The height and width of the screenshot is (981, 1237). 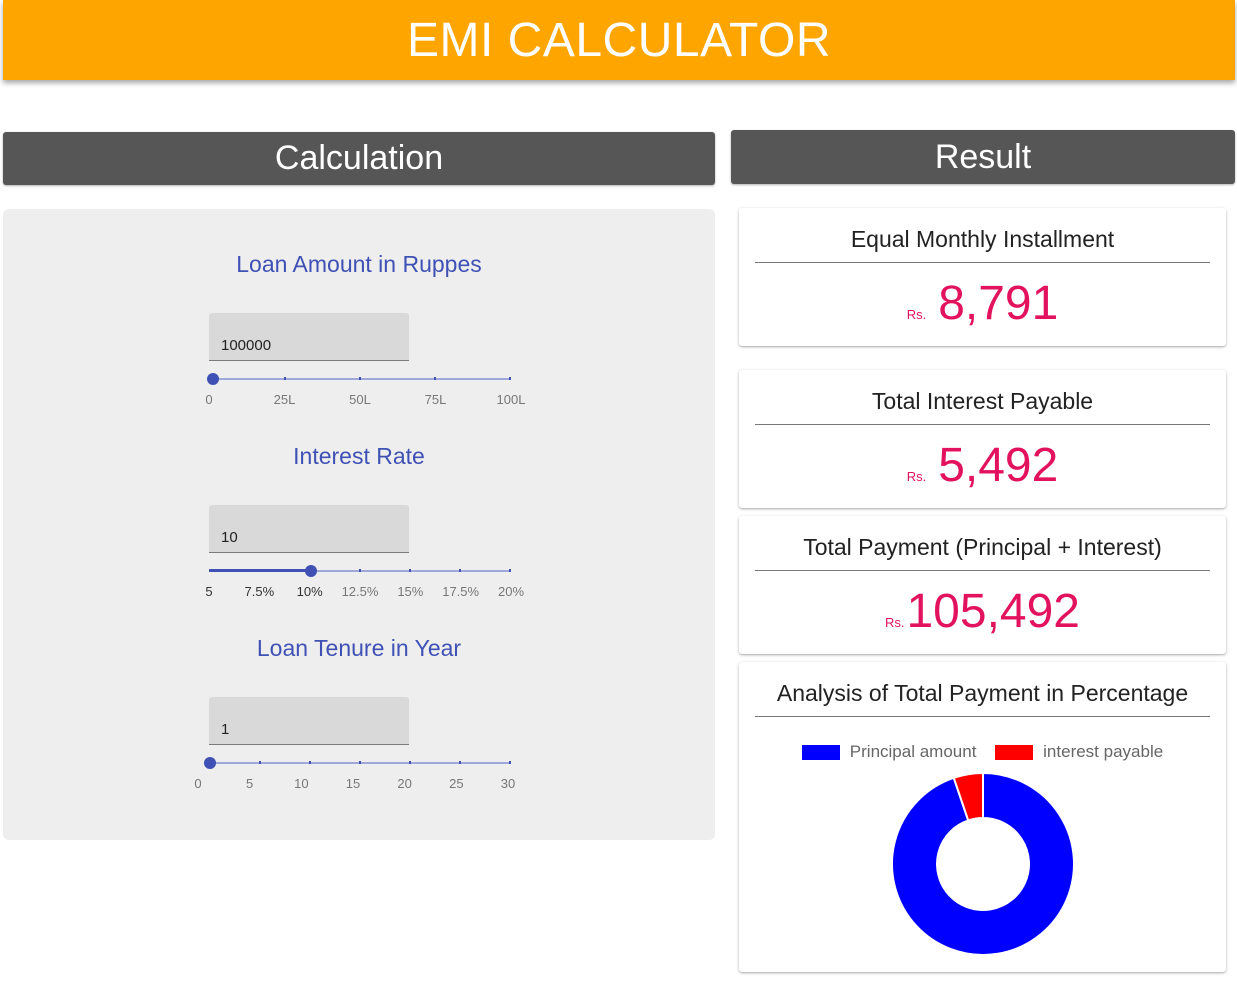 I want to click on slider-tick-label: 15%, so click(x=410, y=591).